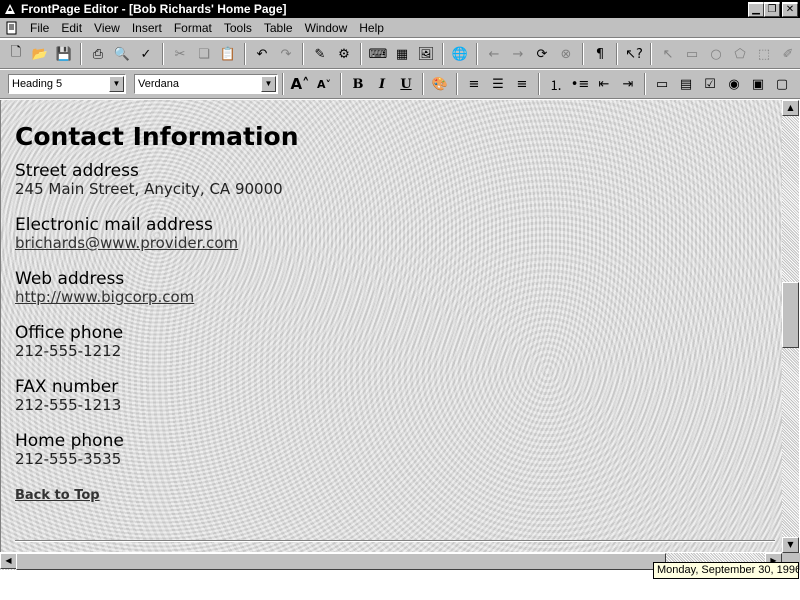 This screenshot has height=600, width=800. What do you see at coordinates (358, 84) in the screenshot?
I see `bold-icon: B` at bounding box center [358, 84].